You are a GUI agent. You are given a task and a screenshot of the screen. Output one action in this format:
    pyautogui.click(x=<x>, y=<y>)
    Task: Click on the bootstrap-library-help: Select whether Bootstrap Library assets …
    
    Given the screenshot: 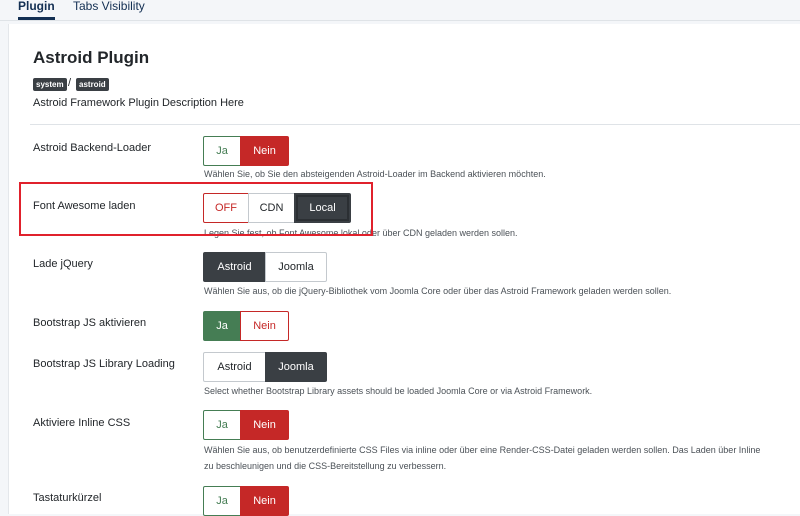 What is the action you would take?
    pyautogui.click(x=398, y=391)
    